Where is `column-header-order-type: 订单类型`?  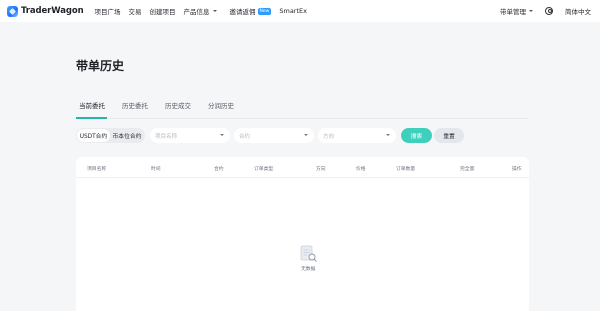 column-header-order-type: 订单类型 is located at coordinates (264, 169).